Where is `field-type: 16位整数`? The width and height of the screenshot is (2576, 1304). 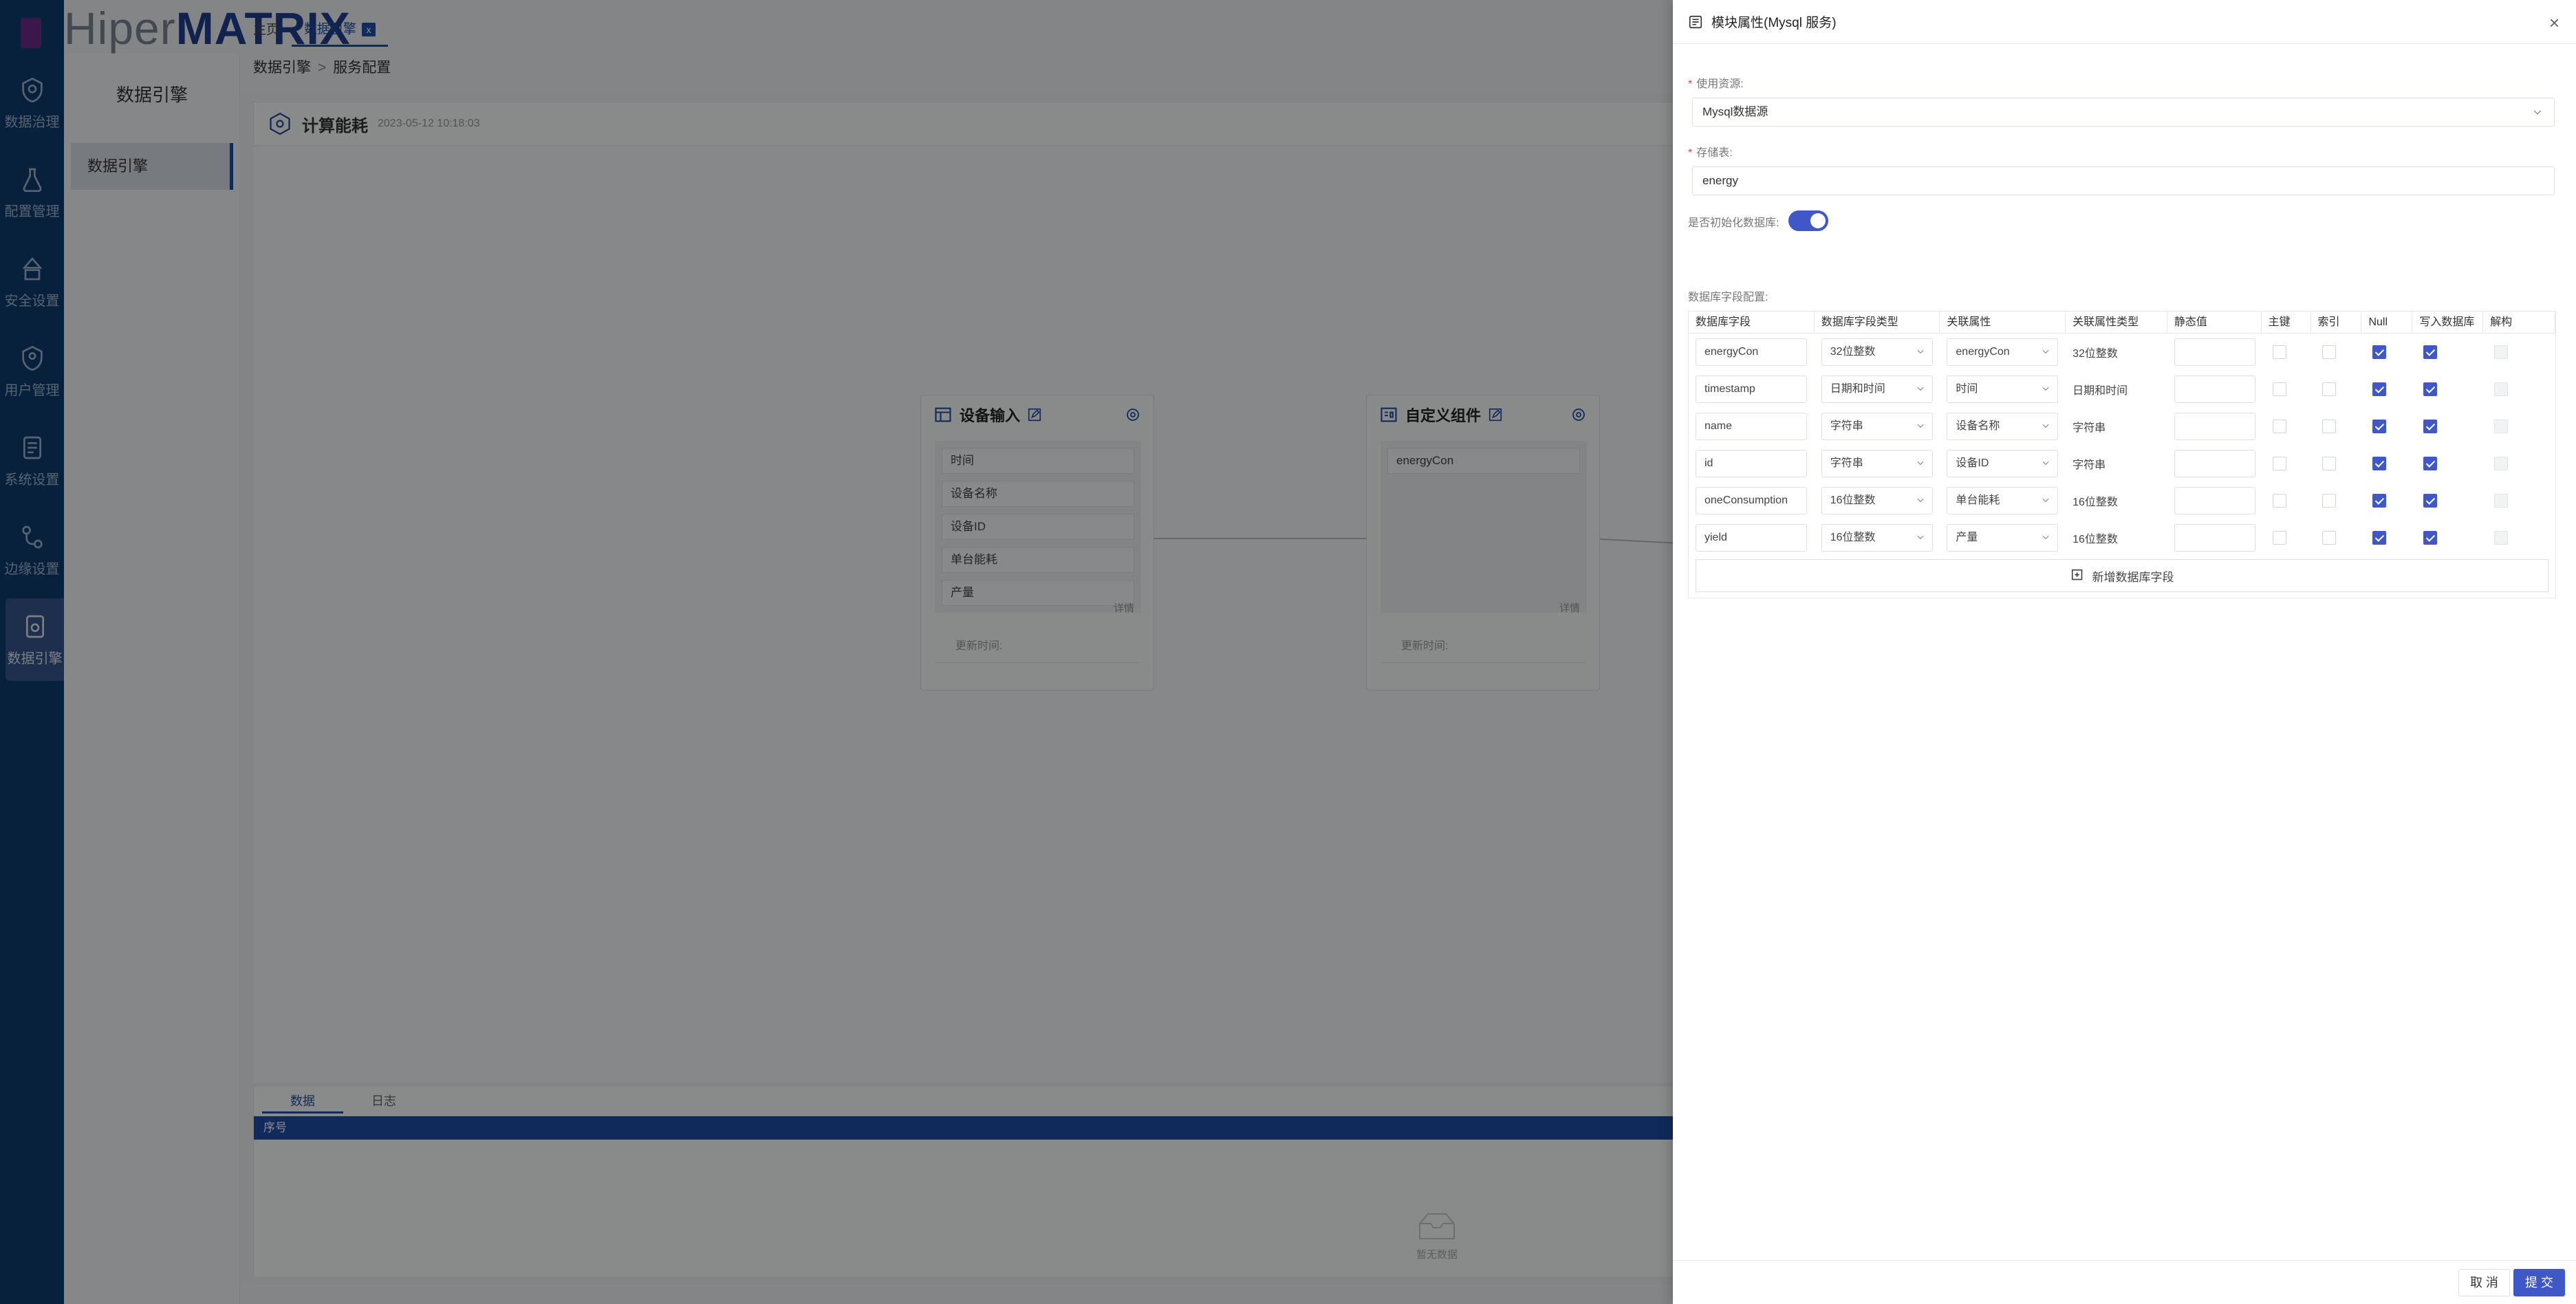 field-type: 16位整数 is located at coordinates (1853, 538).